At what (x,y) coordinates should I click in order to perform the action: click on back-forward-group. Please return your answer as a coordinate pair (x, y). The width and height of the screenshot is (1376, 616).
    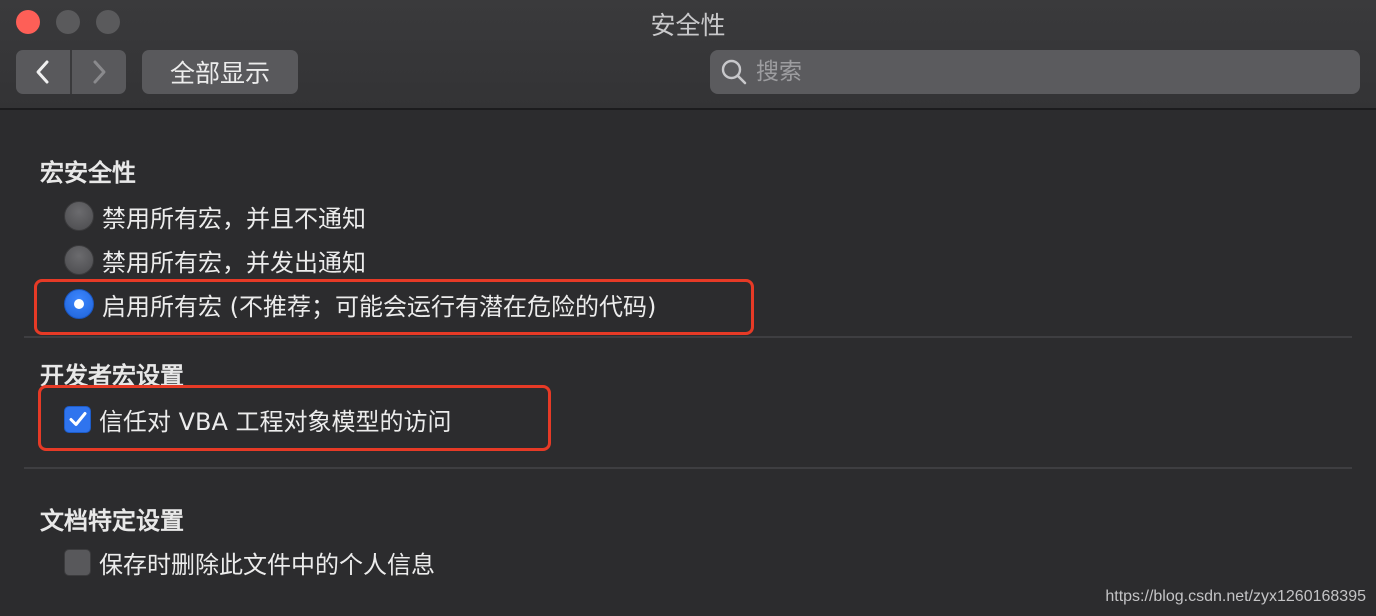
    Looking at the image, I should click on (71, 72).